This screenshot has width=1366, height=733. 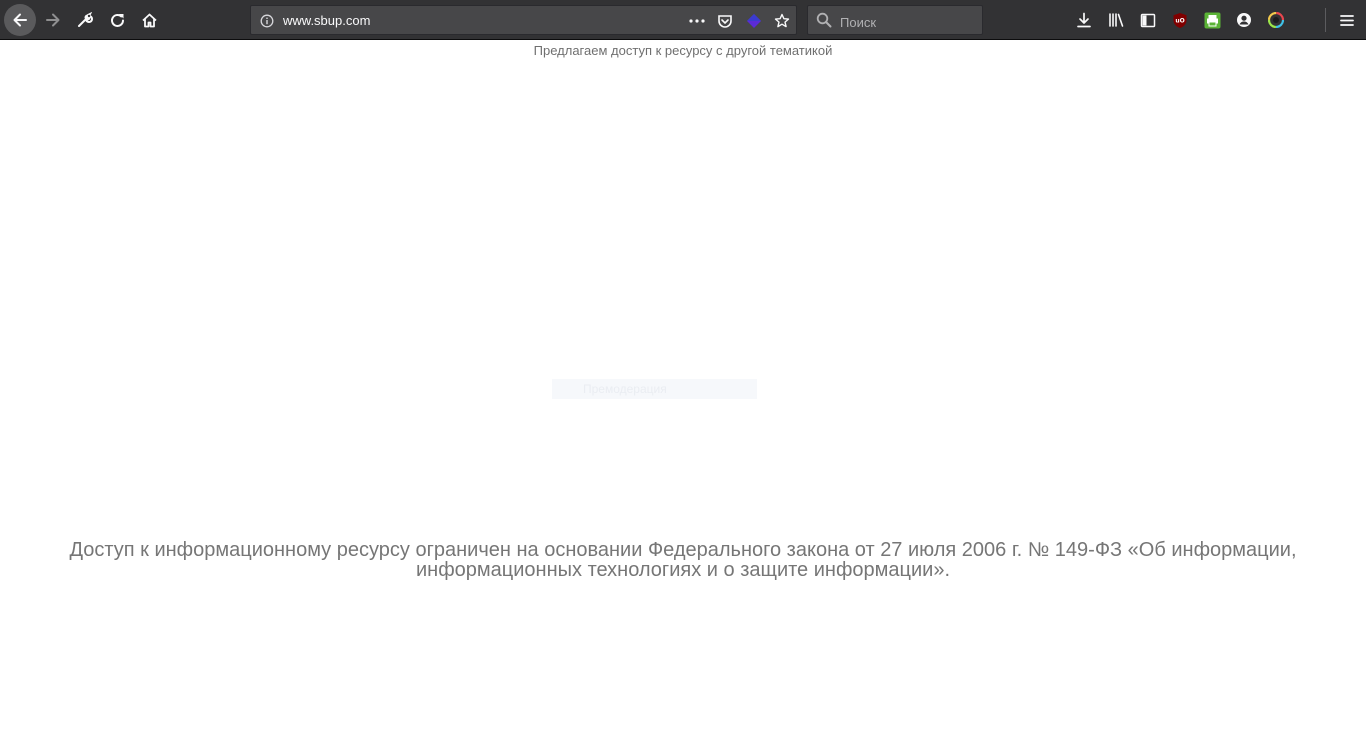 I want to click on reload-icon, so click(x=117, y=20).